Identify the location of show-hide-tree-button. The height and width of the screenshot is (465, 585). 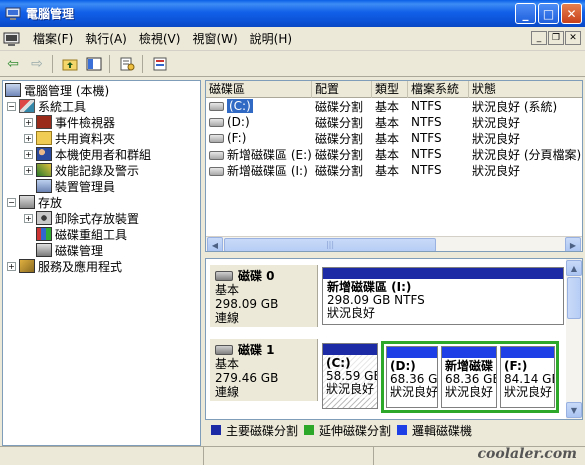
(94, 64).